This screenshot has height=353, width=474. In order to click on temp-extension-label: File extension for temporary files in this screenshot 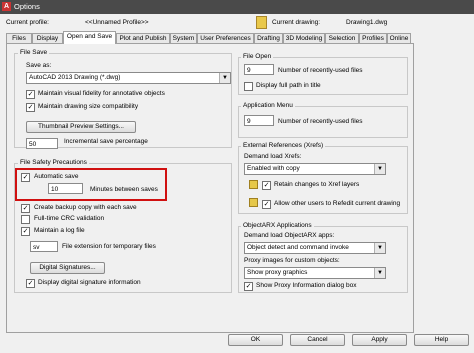, I will do `click(109, 246)`.